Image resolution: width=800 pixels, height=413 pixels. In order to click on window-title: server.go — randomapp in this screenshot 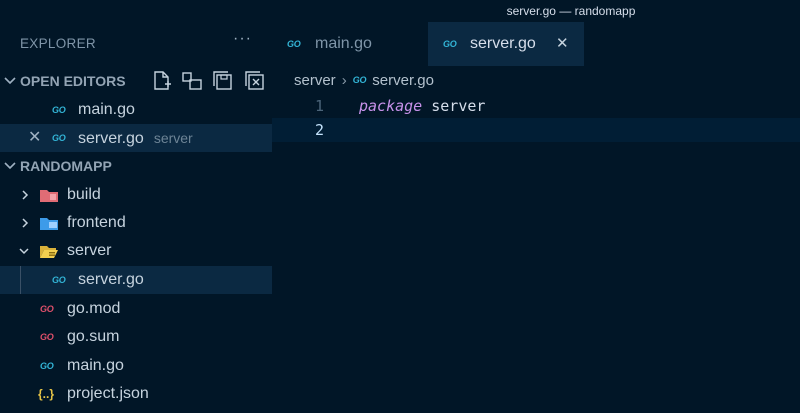, I will do `click(571, 11)`.